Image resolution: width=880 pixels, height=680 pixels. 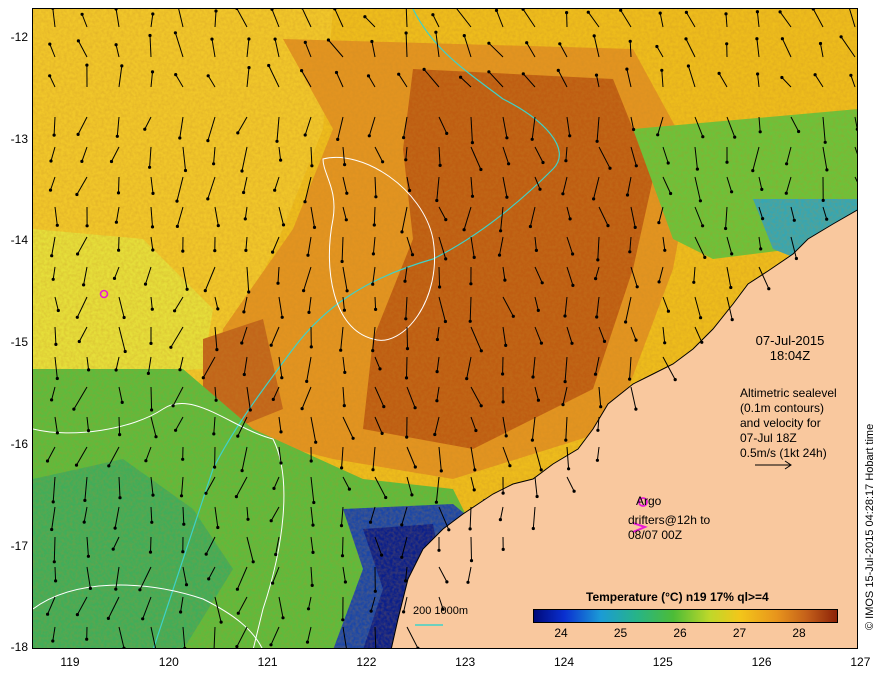 What do you see at coordinates (680, 633) in the screenshot?
I see `colorbar-tick-label: 26` at bounding box center [680, 633].